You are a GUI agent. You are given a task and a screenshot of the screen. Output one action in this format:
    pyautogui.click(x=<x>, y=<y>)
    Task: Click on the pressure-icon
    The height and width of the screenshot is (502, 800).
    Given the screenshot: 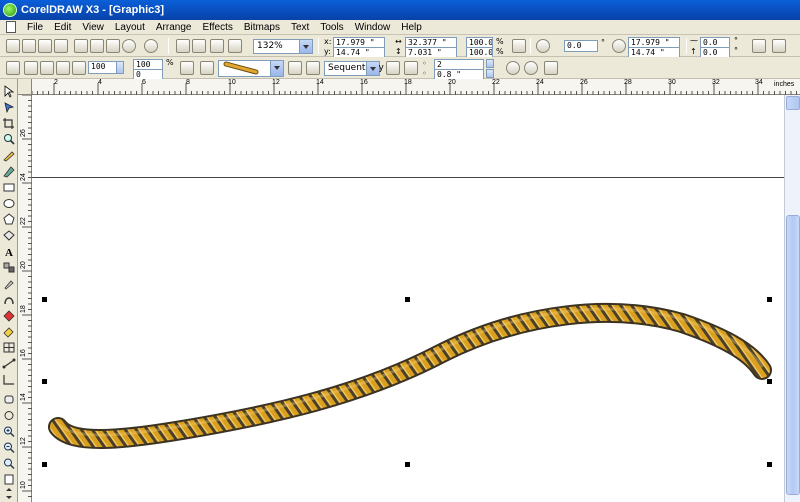 What is the action you would take?
    pyautogui.click(x=79, y=68)
    